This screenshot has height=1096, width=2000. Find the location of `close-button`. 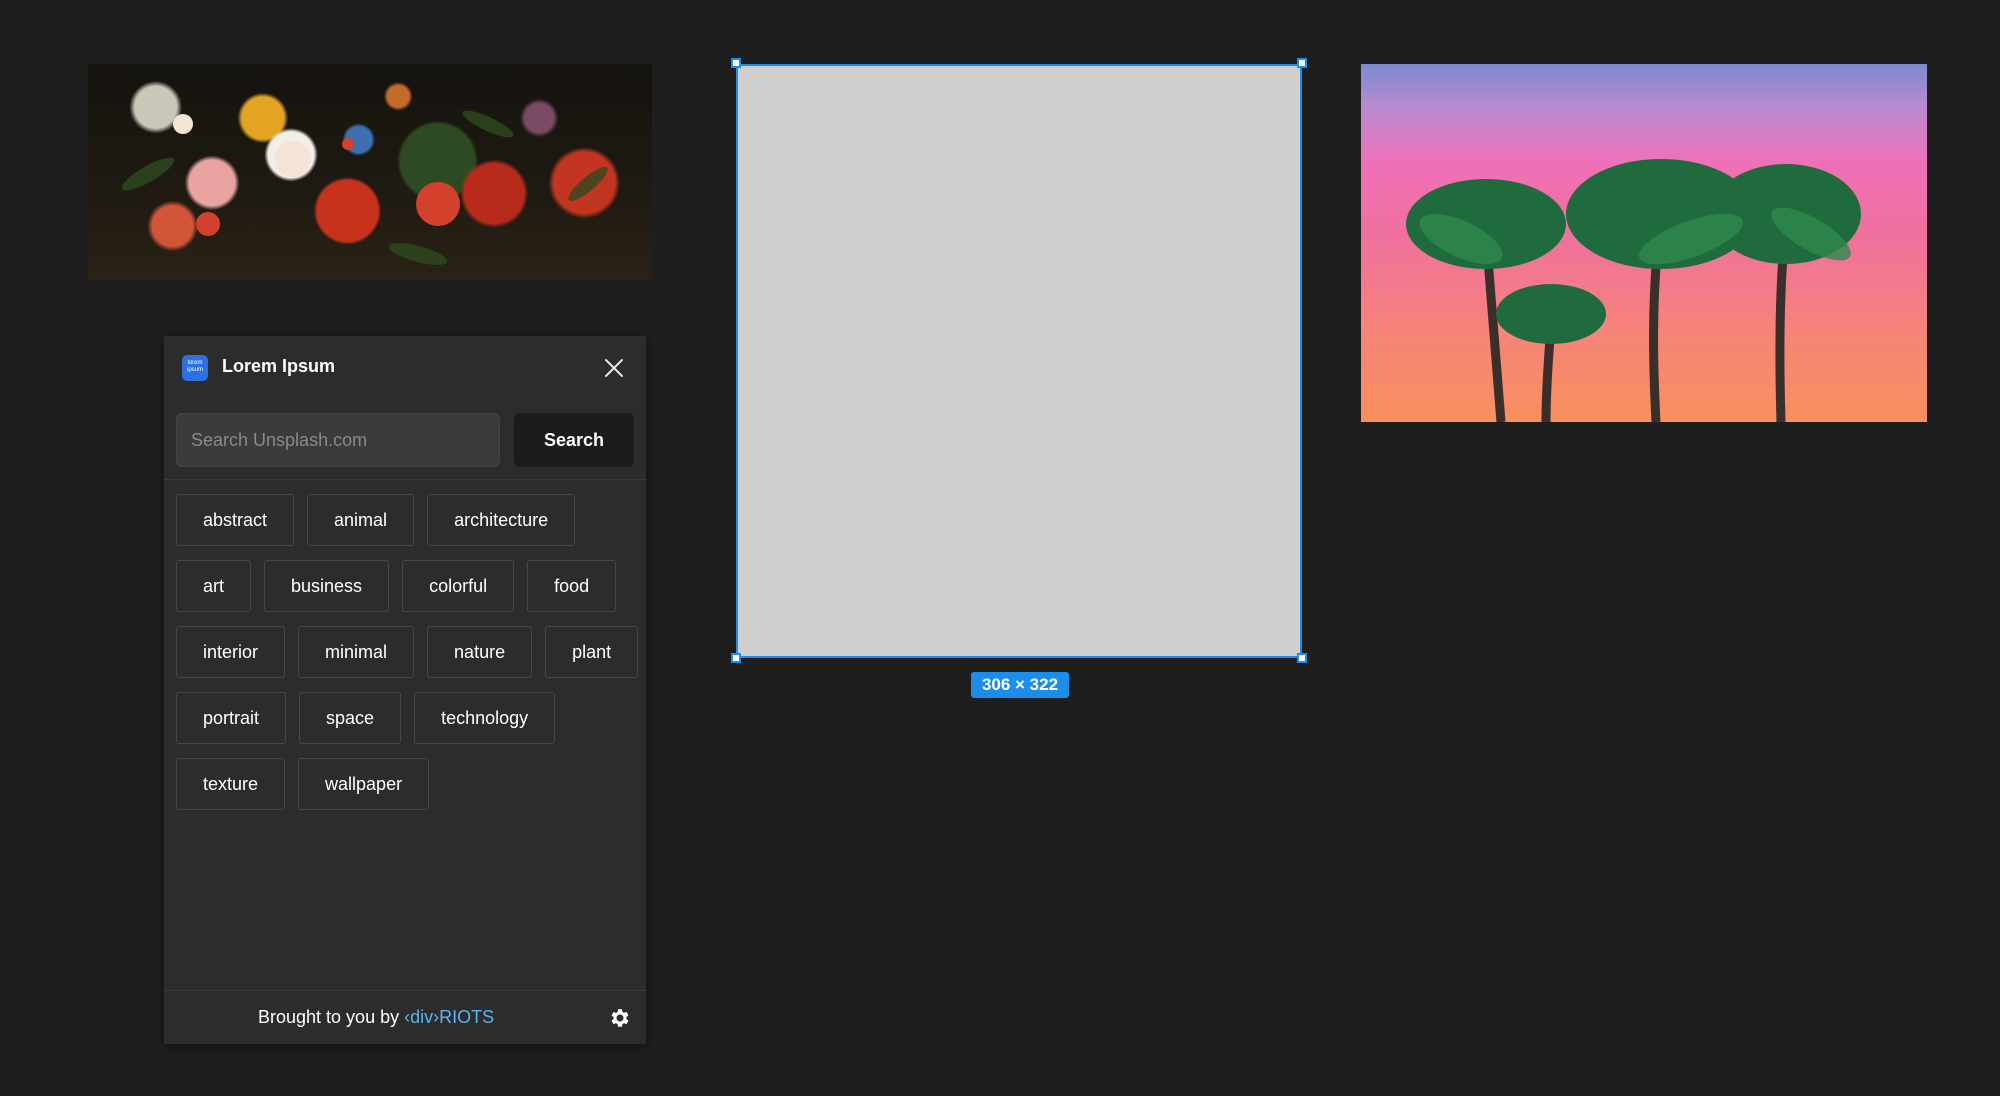

close-button is located at coordinates (614, 368).